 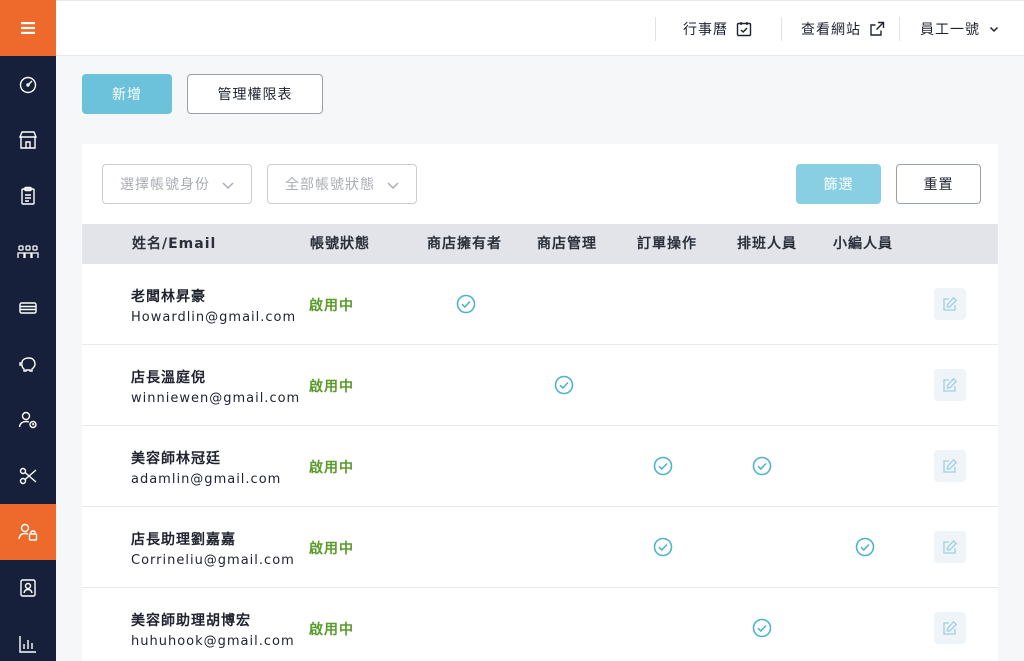 I want to click on column-header-scheduler: 排班人員, so click(x=767, y=244).